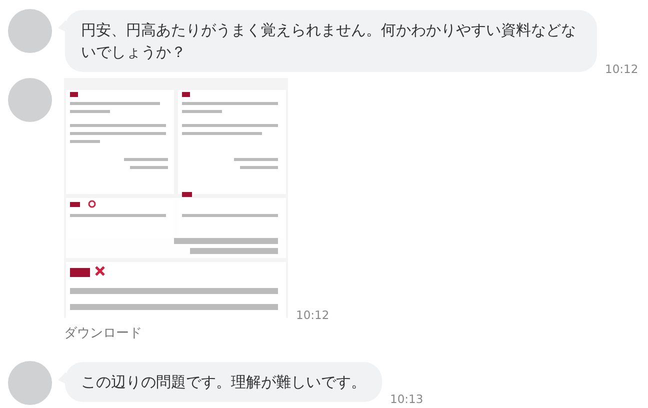 This screenshot has width=648, height=408. What do you see at coordinates (331, 41) in the screenshot?
I see `message-bubble: 円安、円高あたりがうまく覚えられません。何かわかりやすい資料などないでしょうか？` at bounding box center [331, 41].